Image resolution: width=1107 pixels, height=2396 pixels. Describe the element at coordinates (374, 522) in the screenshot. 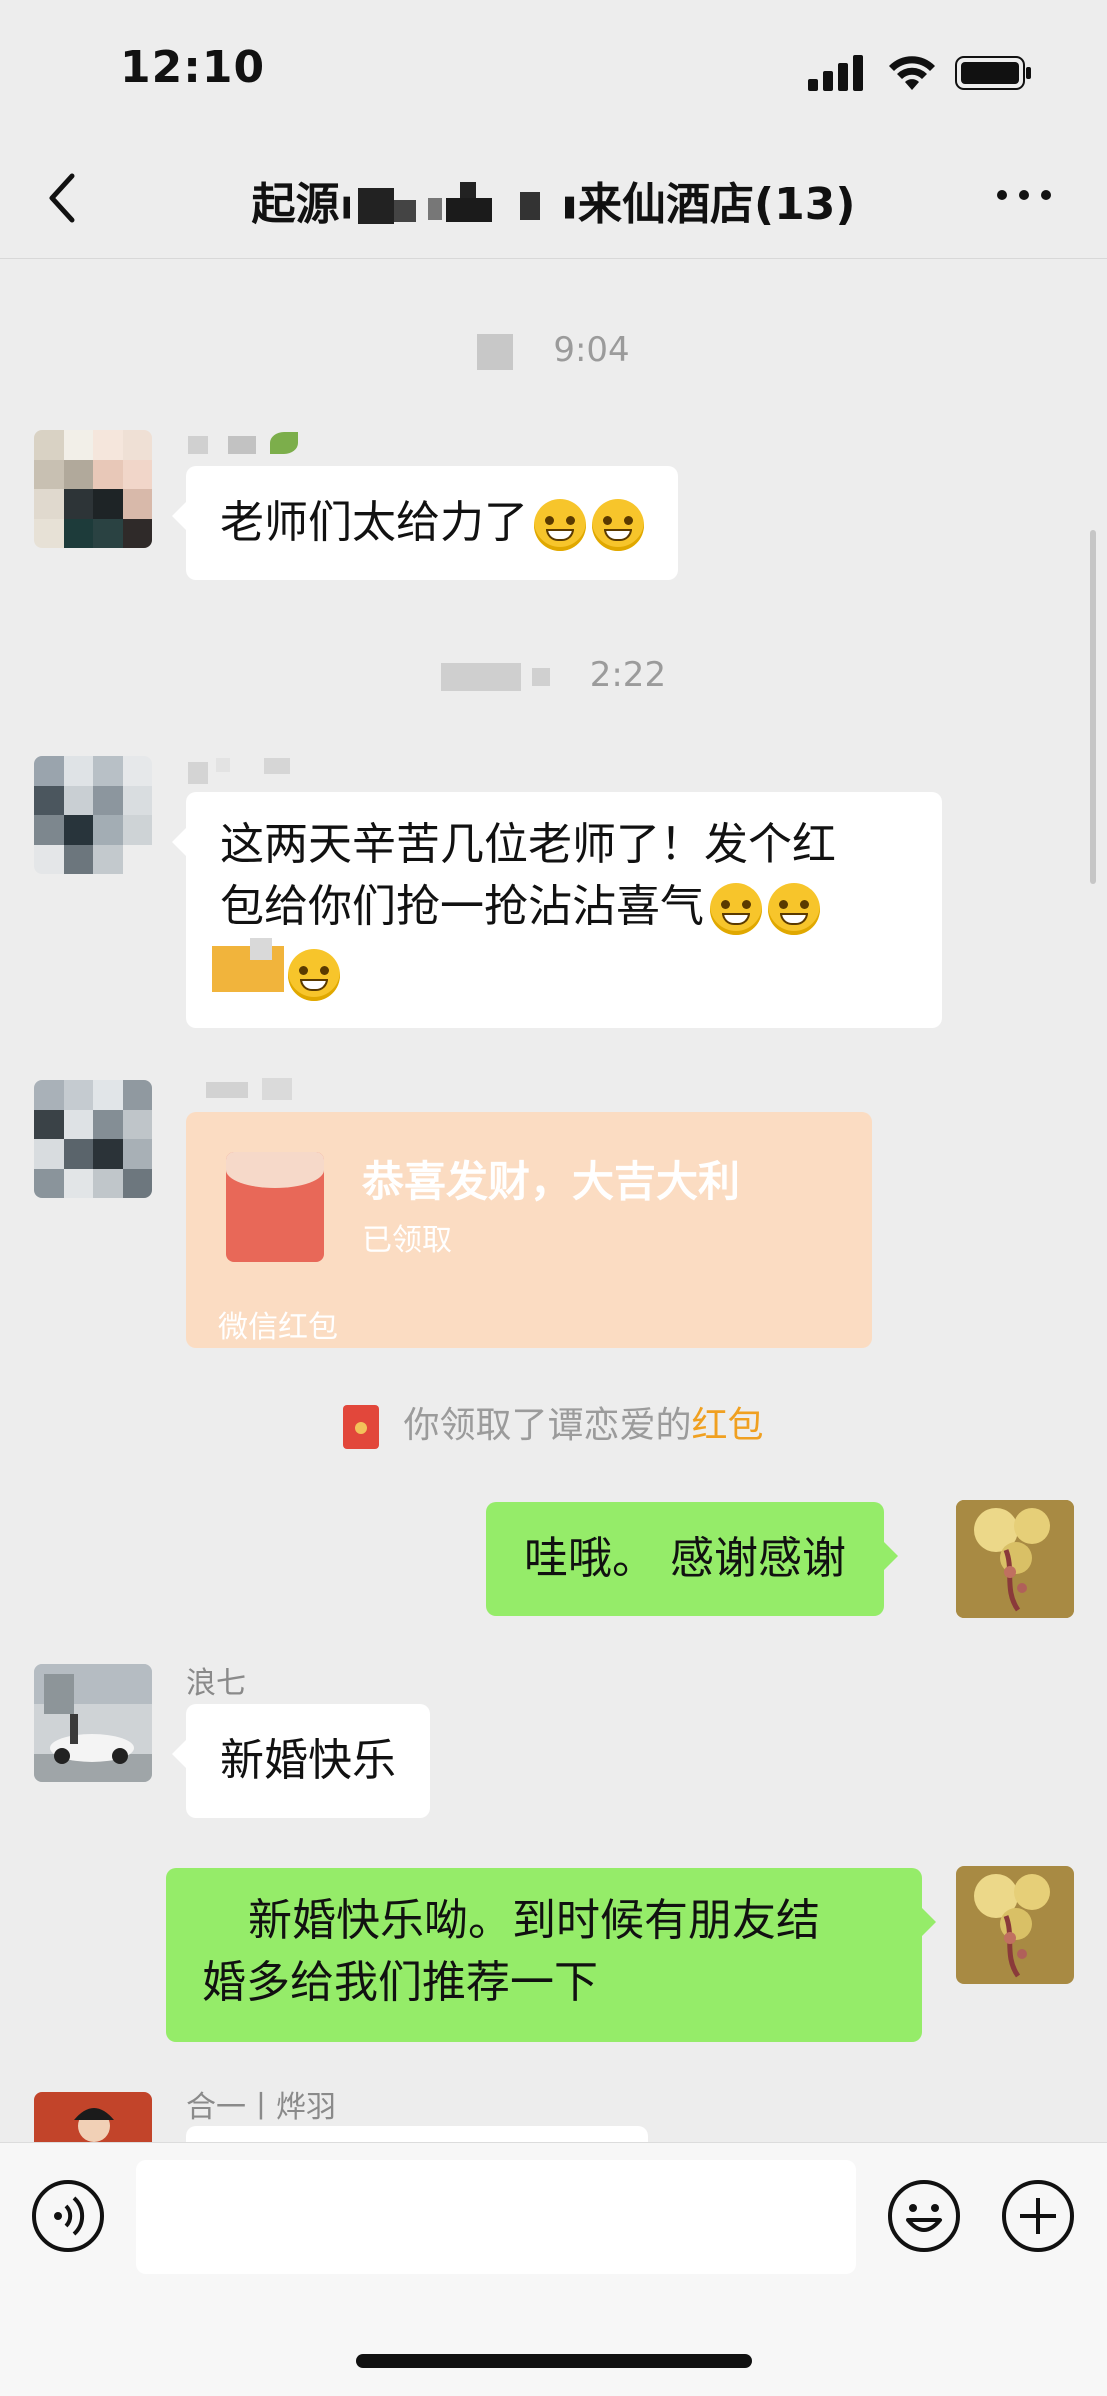

I see `message-text: 老师们太给力了` at that location.